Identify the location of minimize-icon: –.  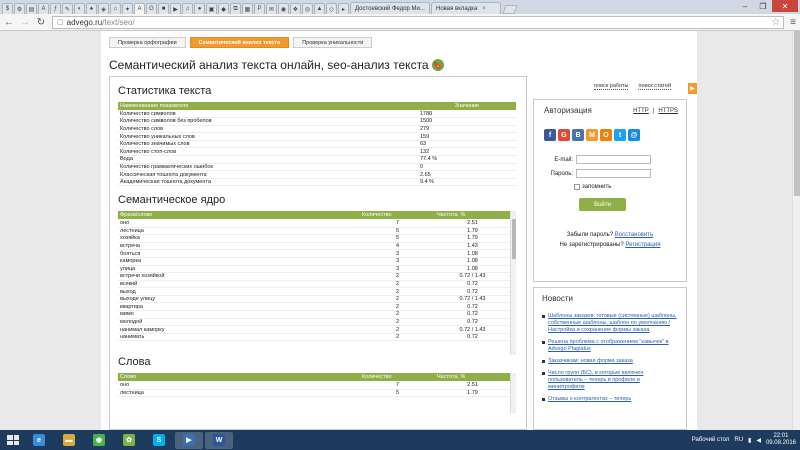
(745, 6).